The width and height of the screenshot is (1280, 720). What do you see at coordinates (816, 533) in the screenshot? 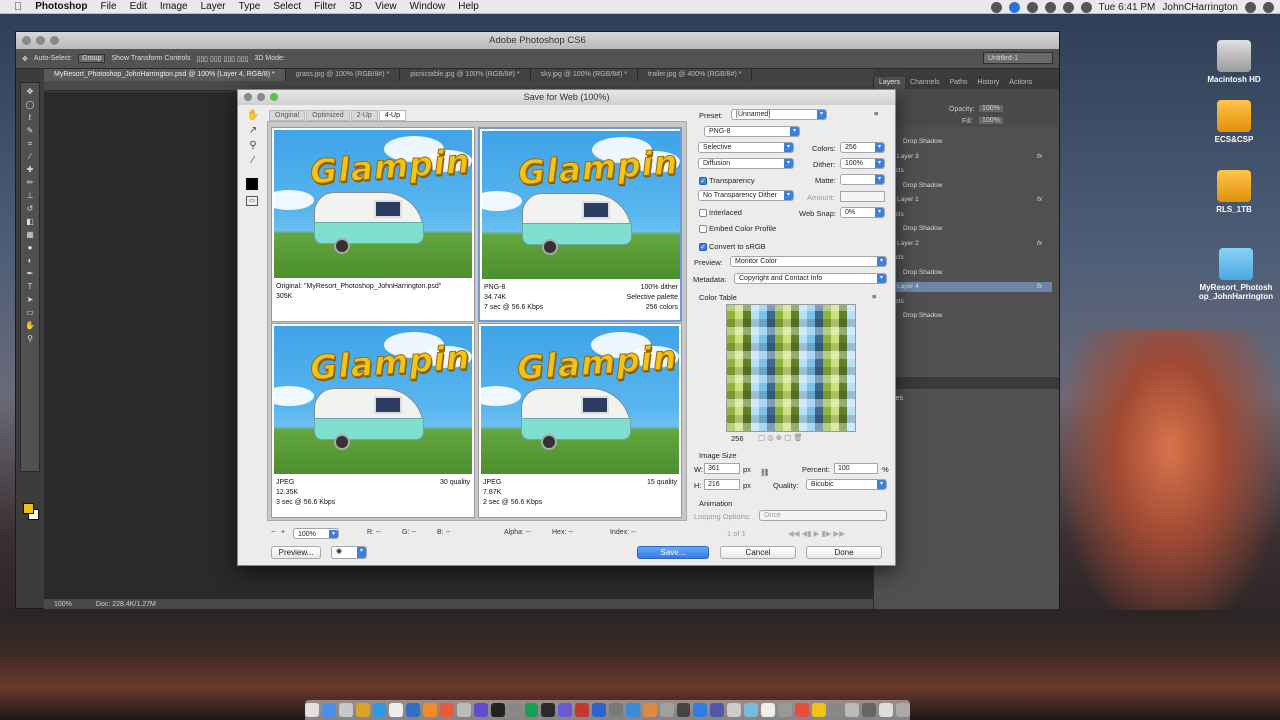
I see `animation-controls: ◀◀ ◀▮ ▶ ▮▶ ▶▶` at bounding box center [816, 533].